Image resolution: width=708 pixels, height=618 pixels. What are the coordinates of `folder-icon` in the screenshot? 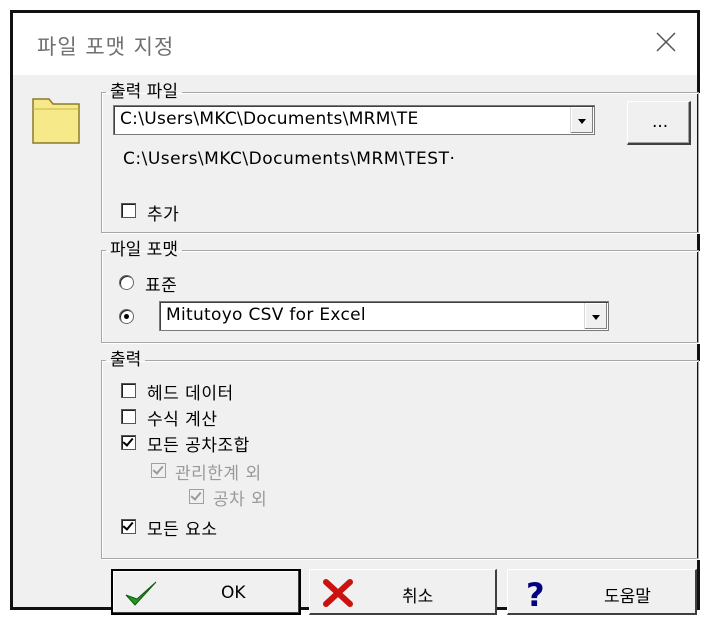 It's located at (56, 121).